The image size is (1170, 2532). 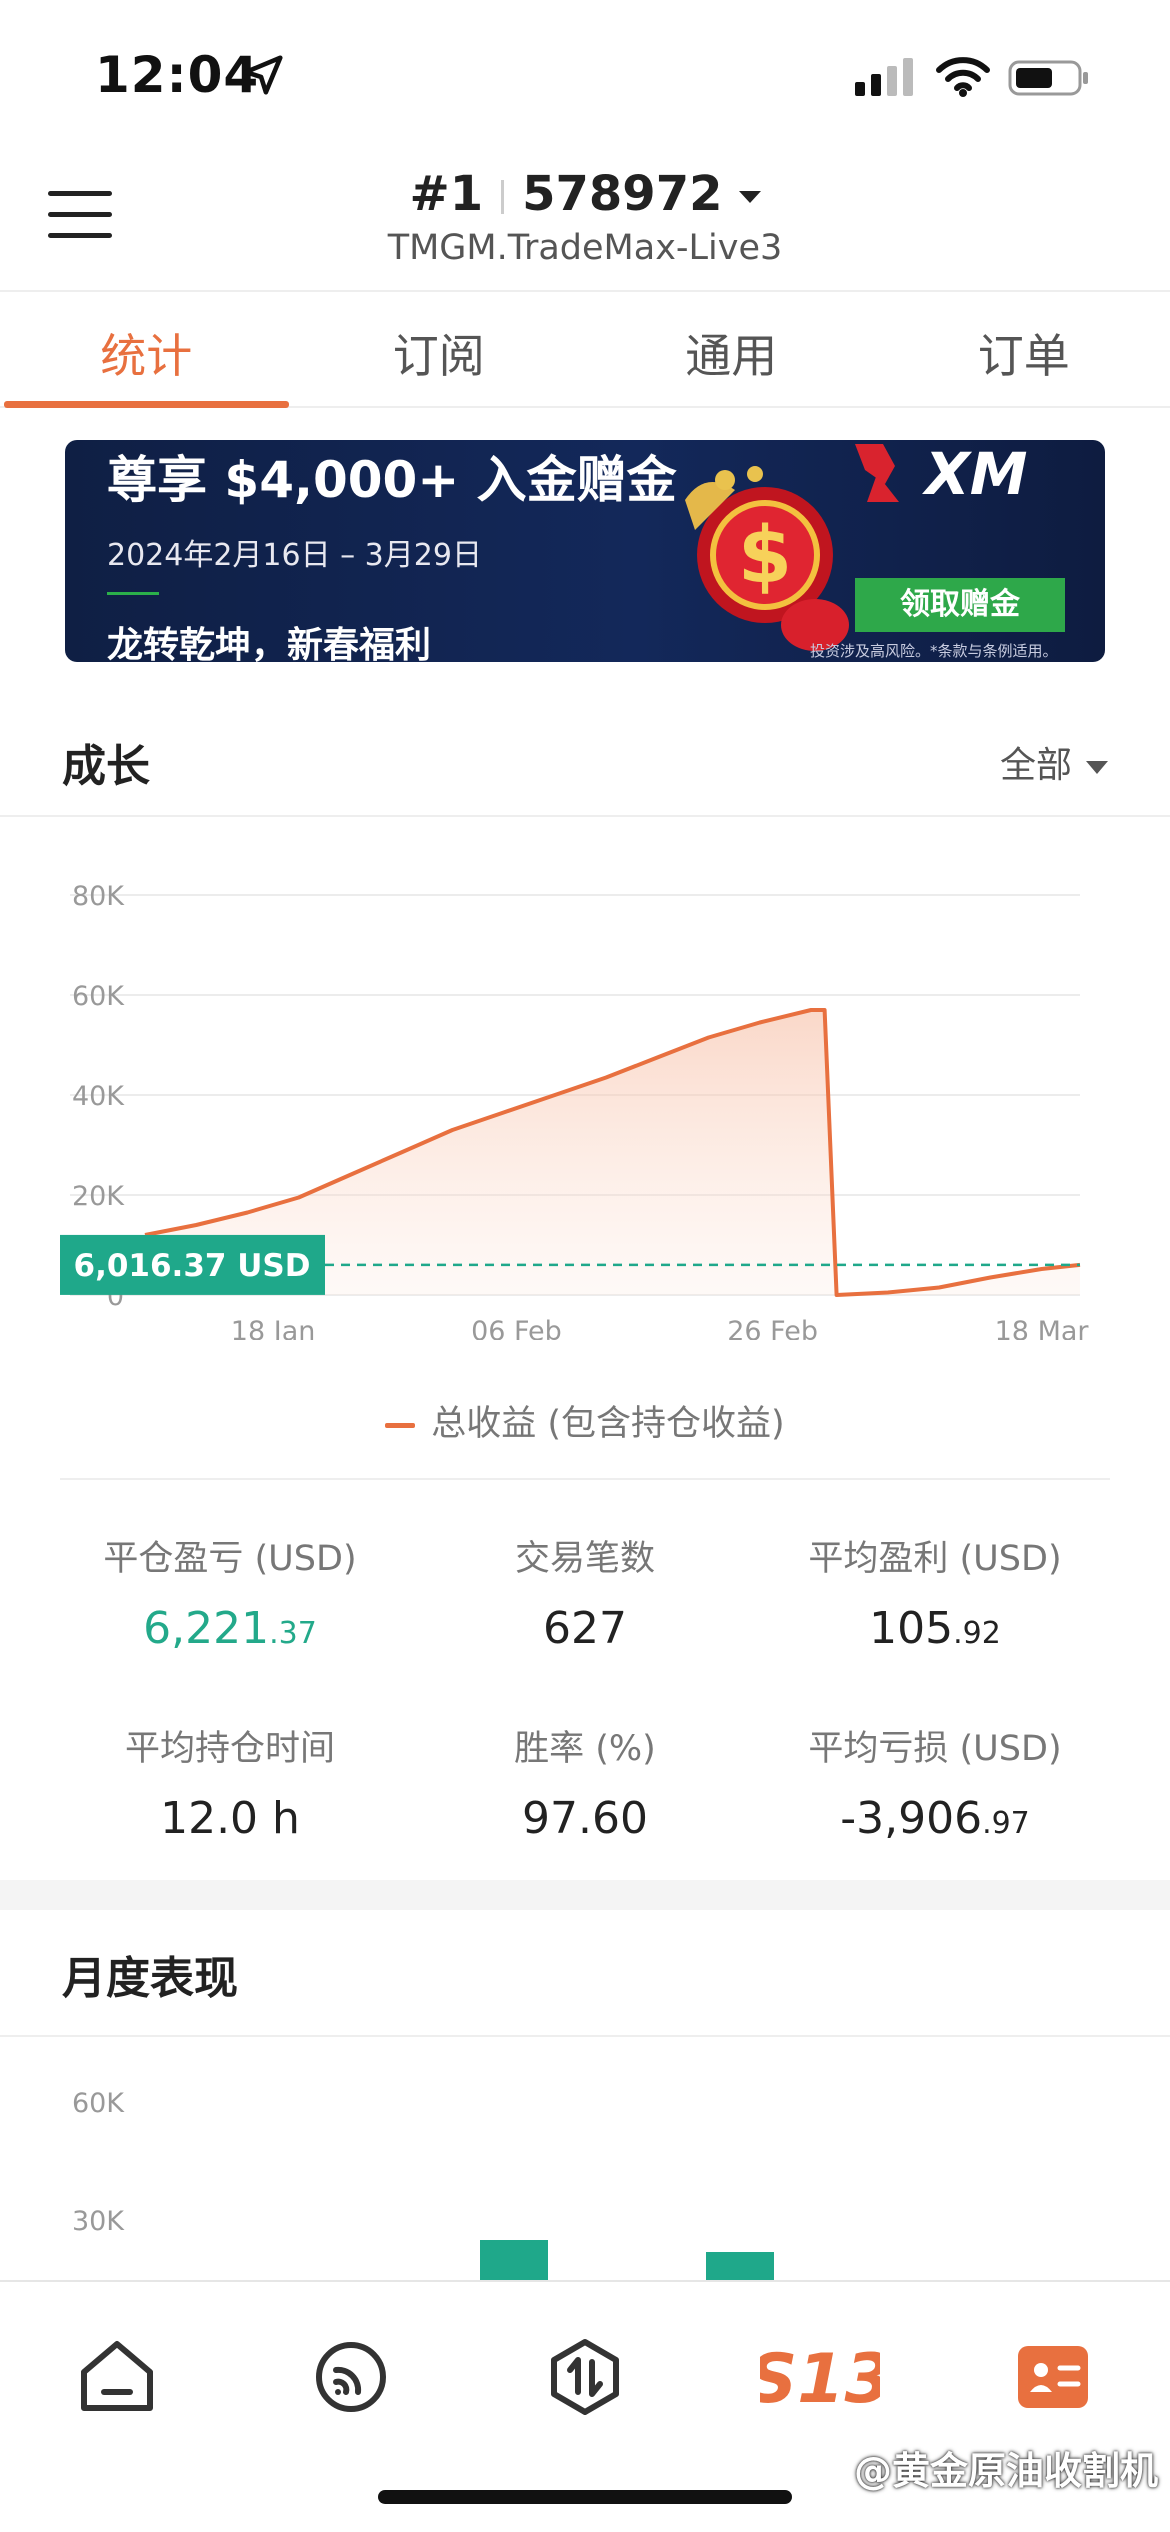 I want to click on tab-subscribe: 订阅, so click(x=439, y=349).